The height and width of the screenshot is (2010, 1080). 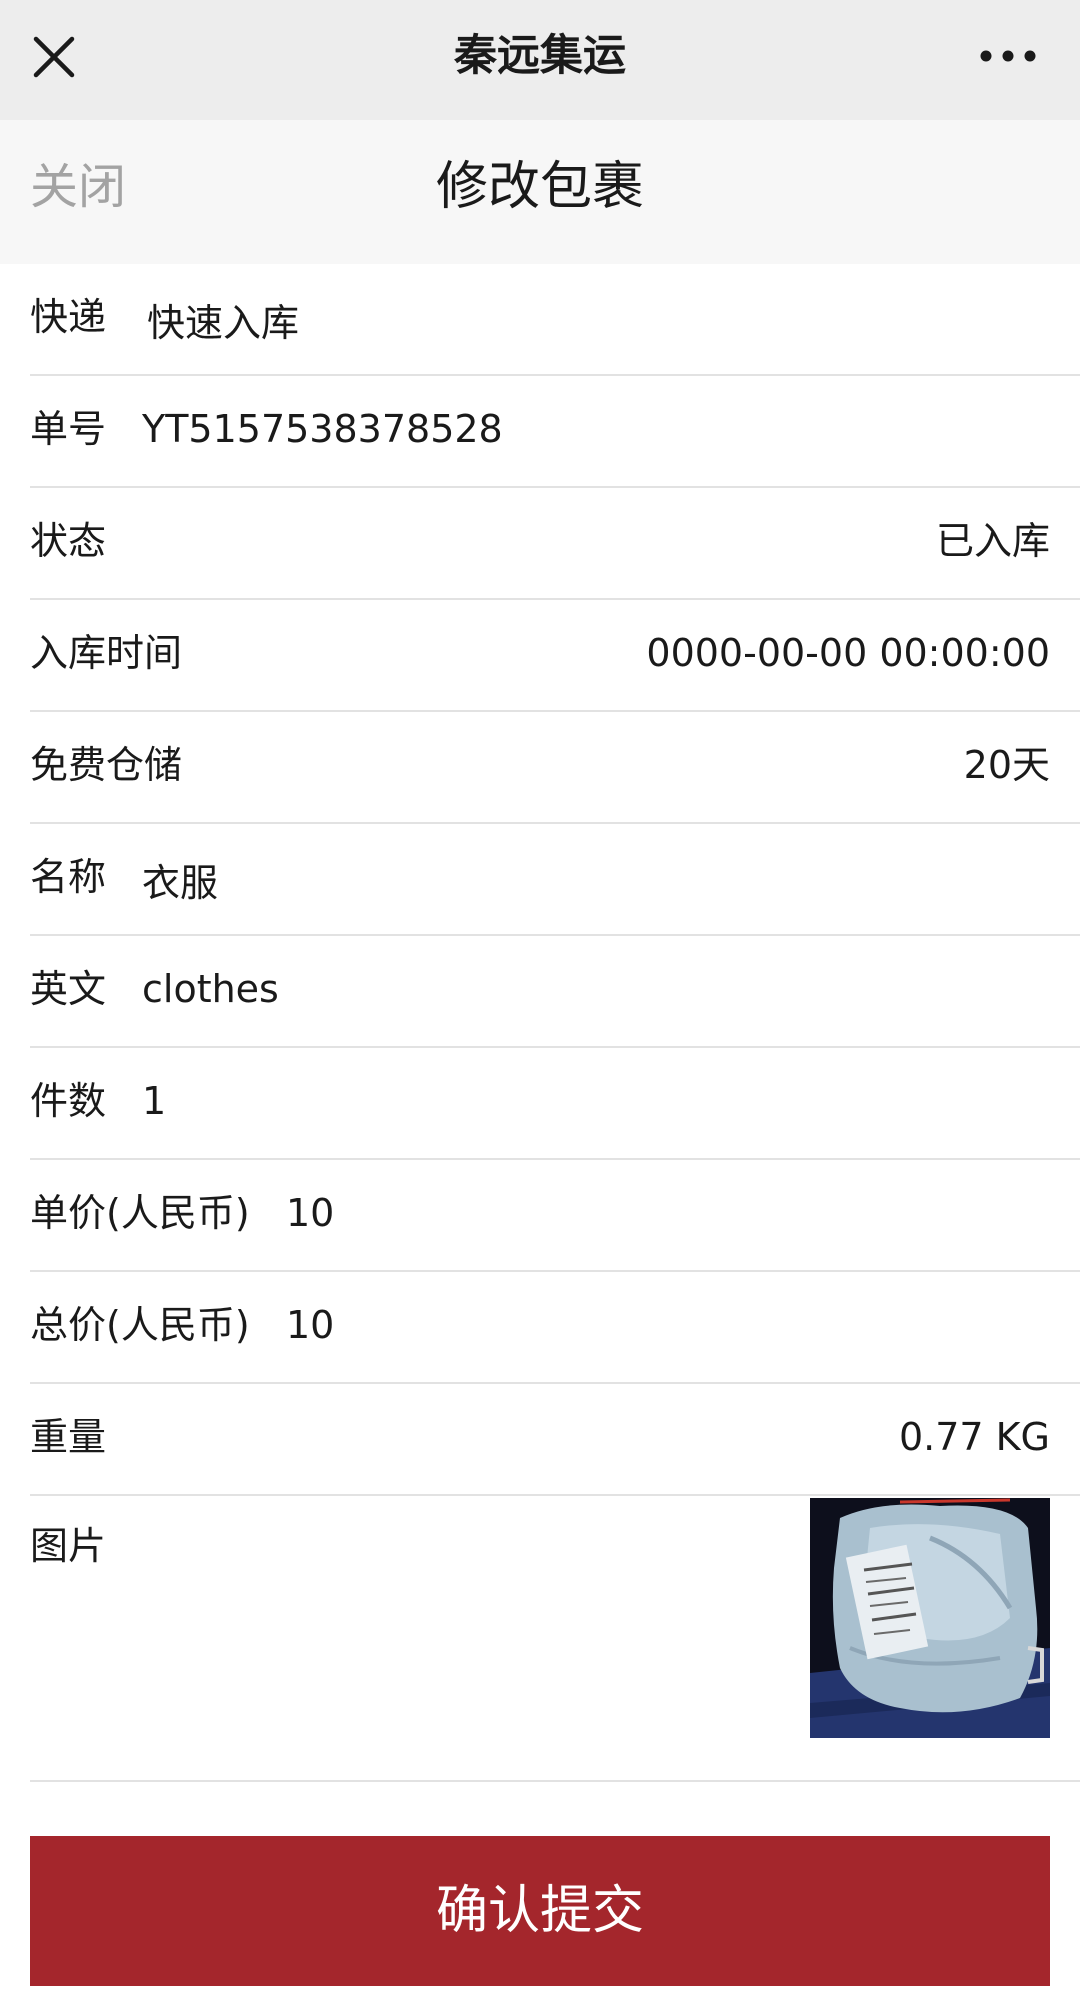 I want to click on total-price-value: 10, so click(x=310, y=1325).